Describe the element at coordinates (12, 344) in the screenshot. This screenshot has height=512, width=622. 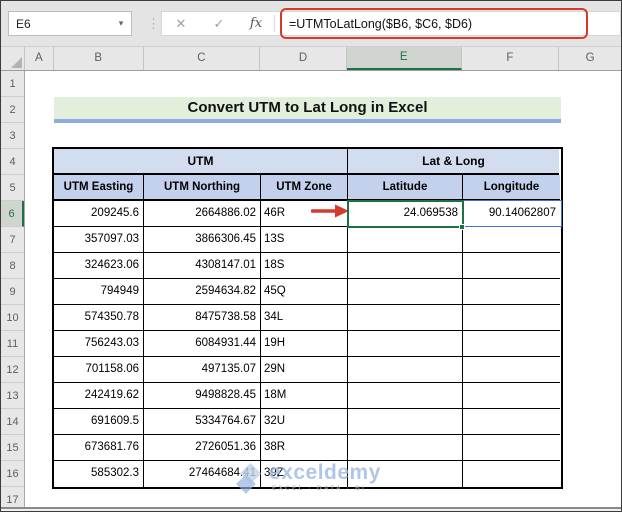
I see `row-header-11: 11` at that location.